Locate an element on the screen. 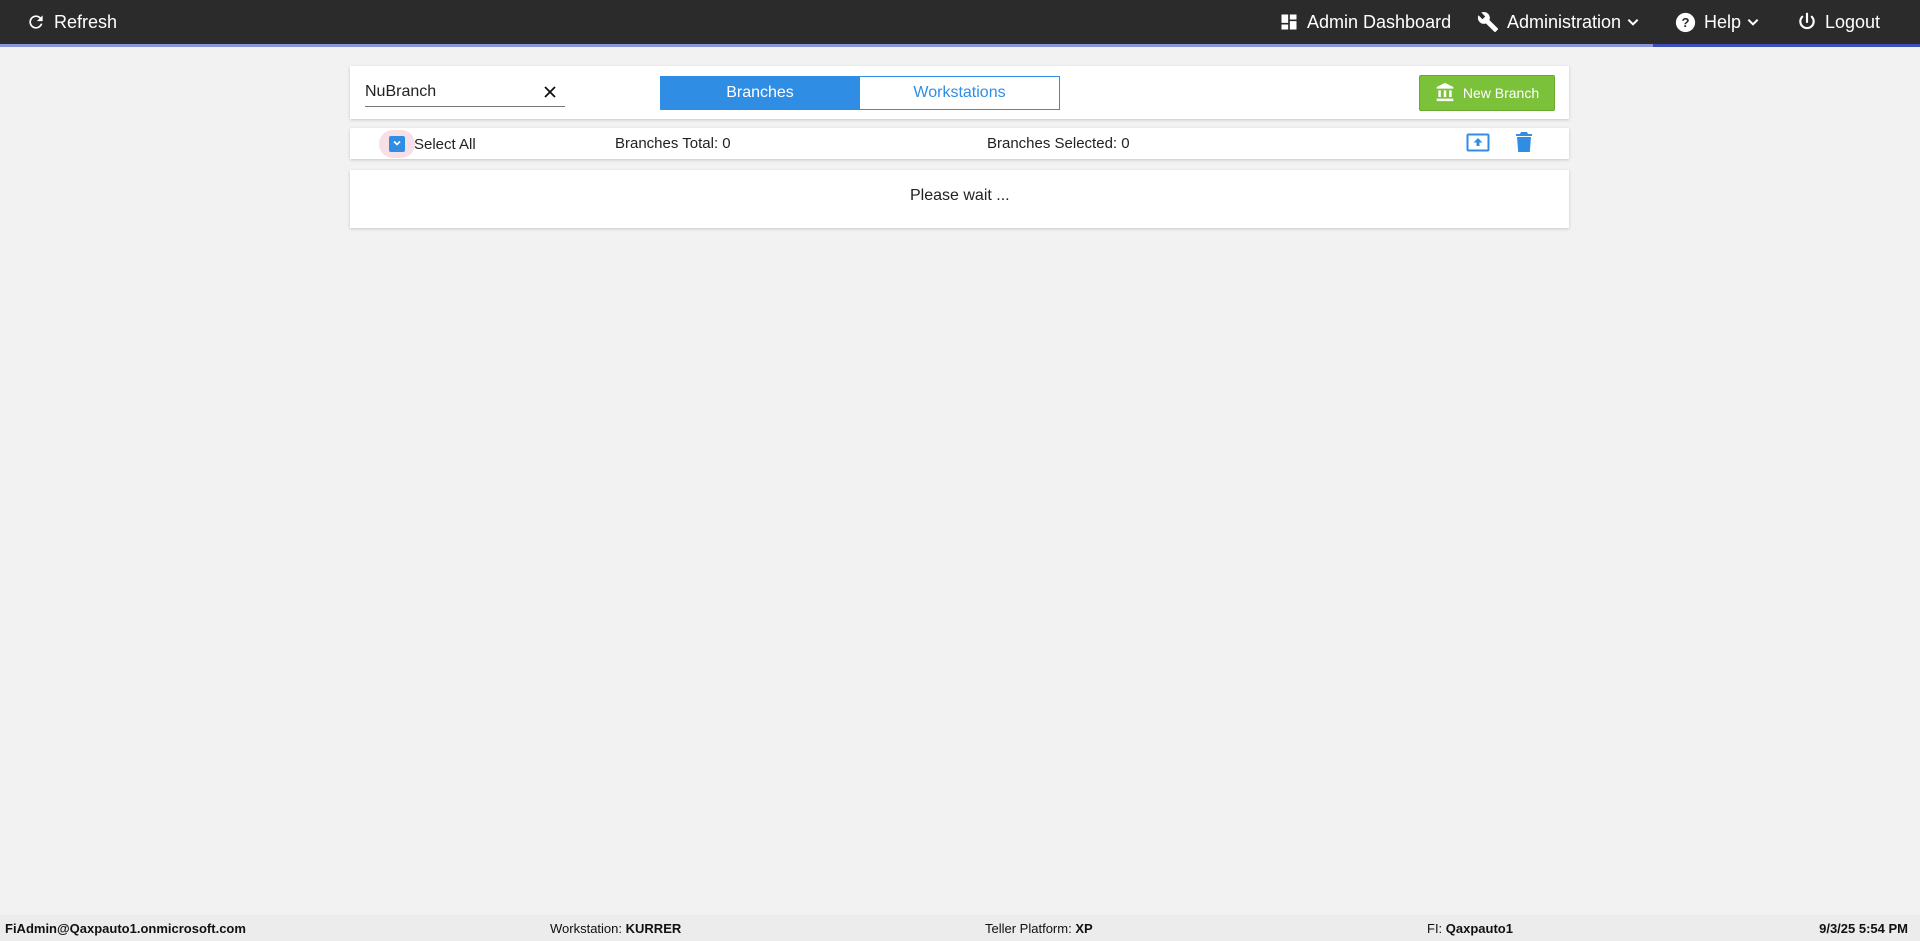 This screenshot has height=941, width=1920. refresh-button: Refresh is located at coordinates (71, 22).